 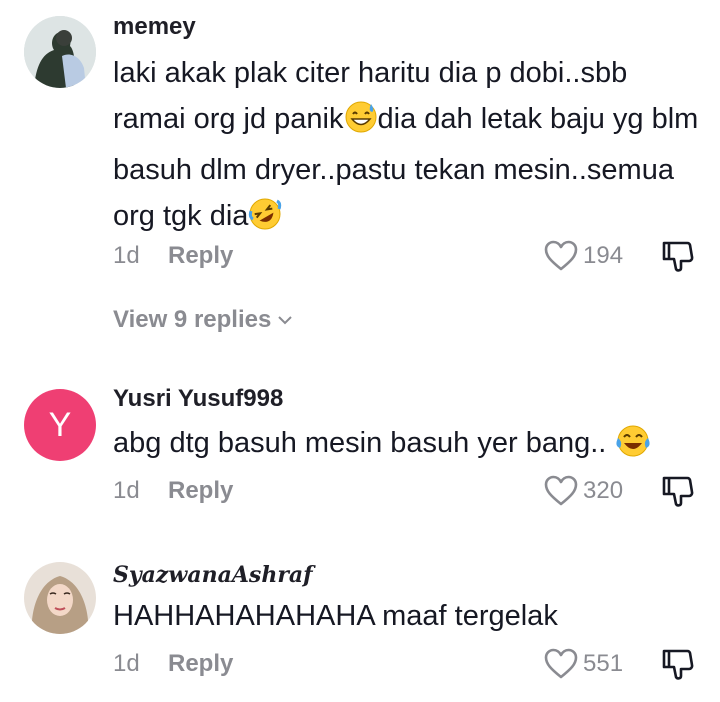 I want to click on comment-meta: 1d Reply 194, so click(x=360, y=256).